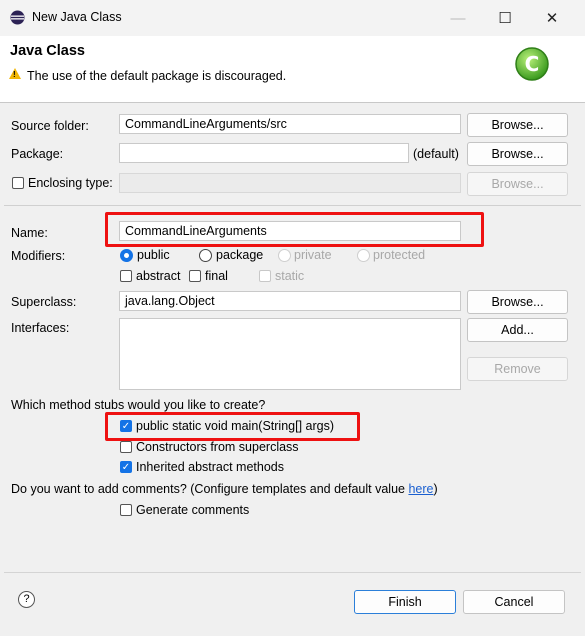  What do you see at coordinates (205, 255) in the screenshot?
I see `package-radio` at bounding box center [205, 255].